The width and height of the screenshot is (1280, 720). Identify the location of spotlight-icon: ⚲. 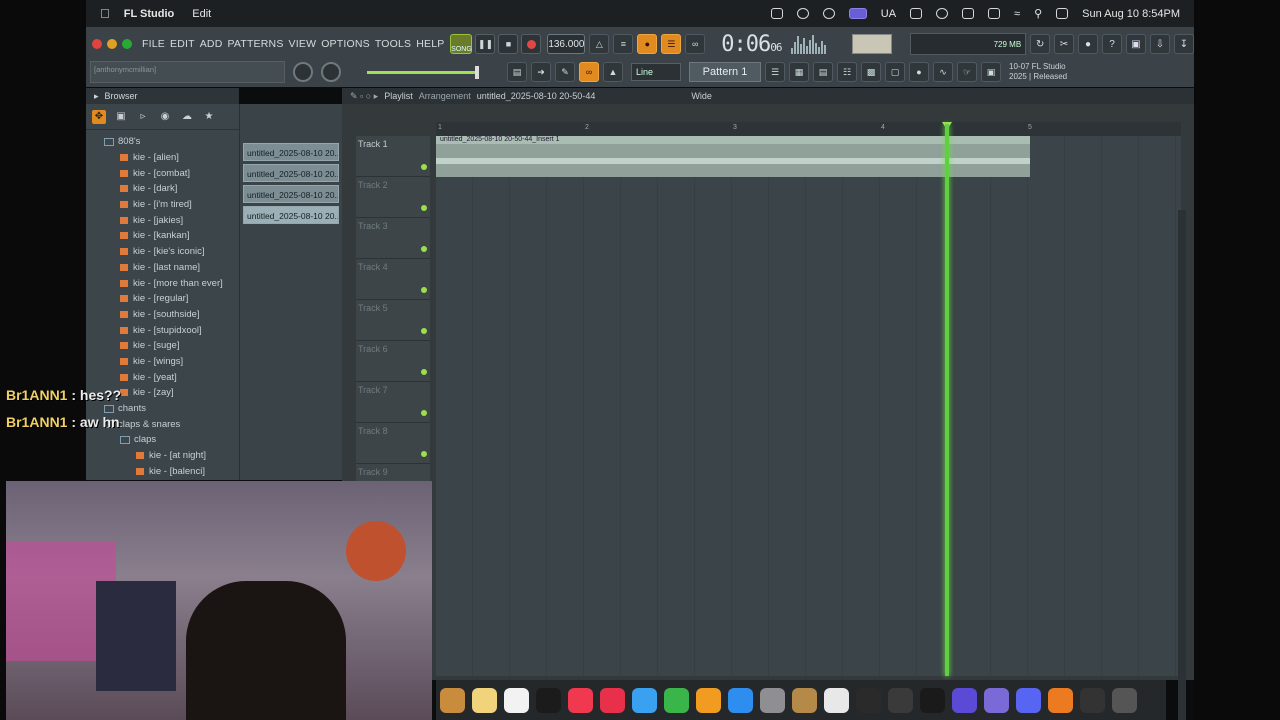
(1038, 13).